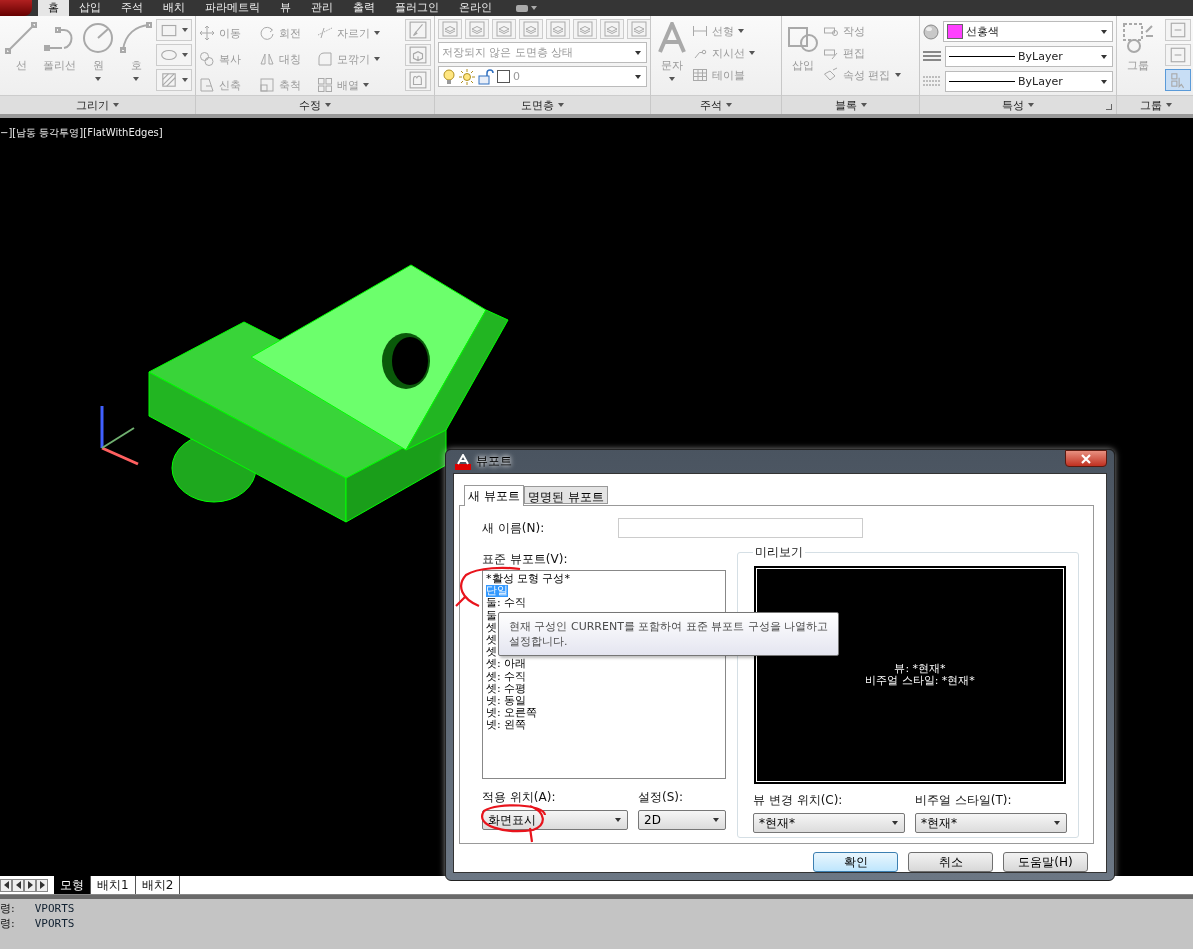  What do you see at coordinates (322, 8) in the screenshot?
I see `ribbon-tab: 관리` at bounding box center [322, 8].